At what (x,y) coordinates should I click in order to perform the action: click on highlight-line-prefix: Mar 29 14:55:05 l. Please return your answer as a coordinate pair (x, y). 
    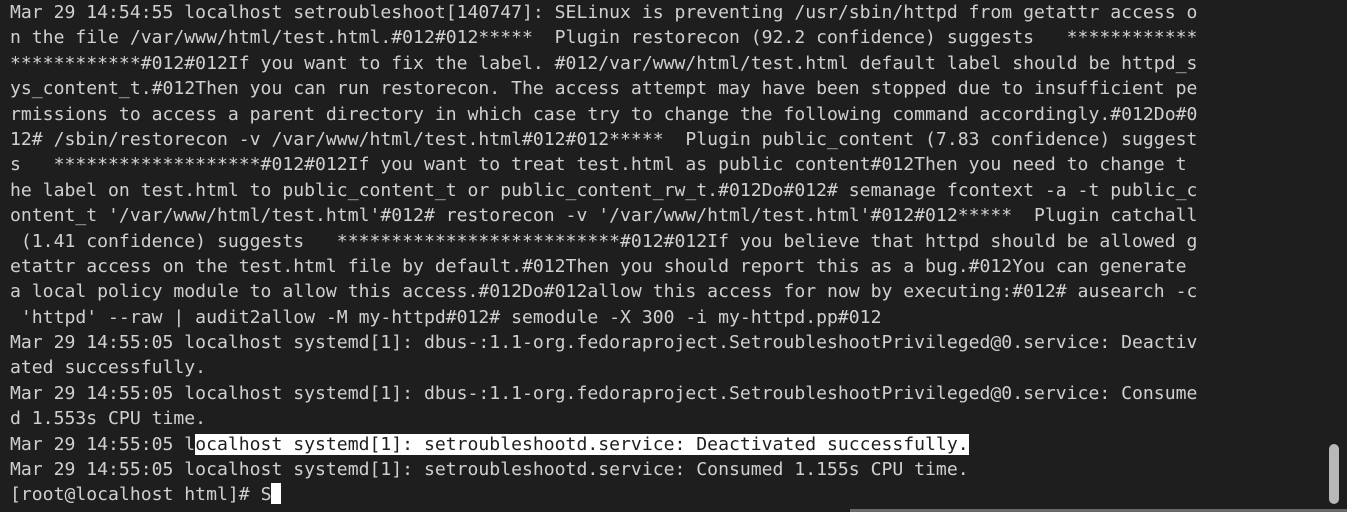
    Looking at the image, I should click on (103, 444).